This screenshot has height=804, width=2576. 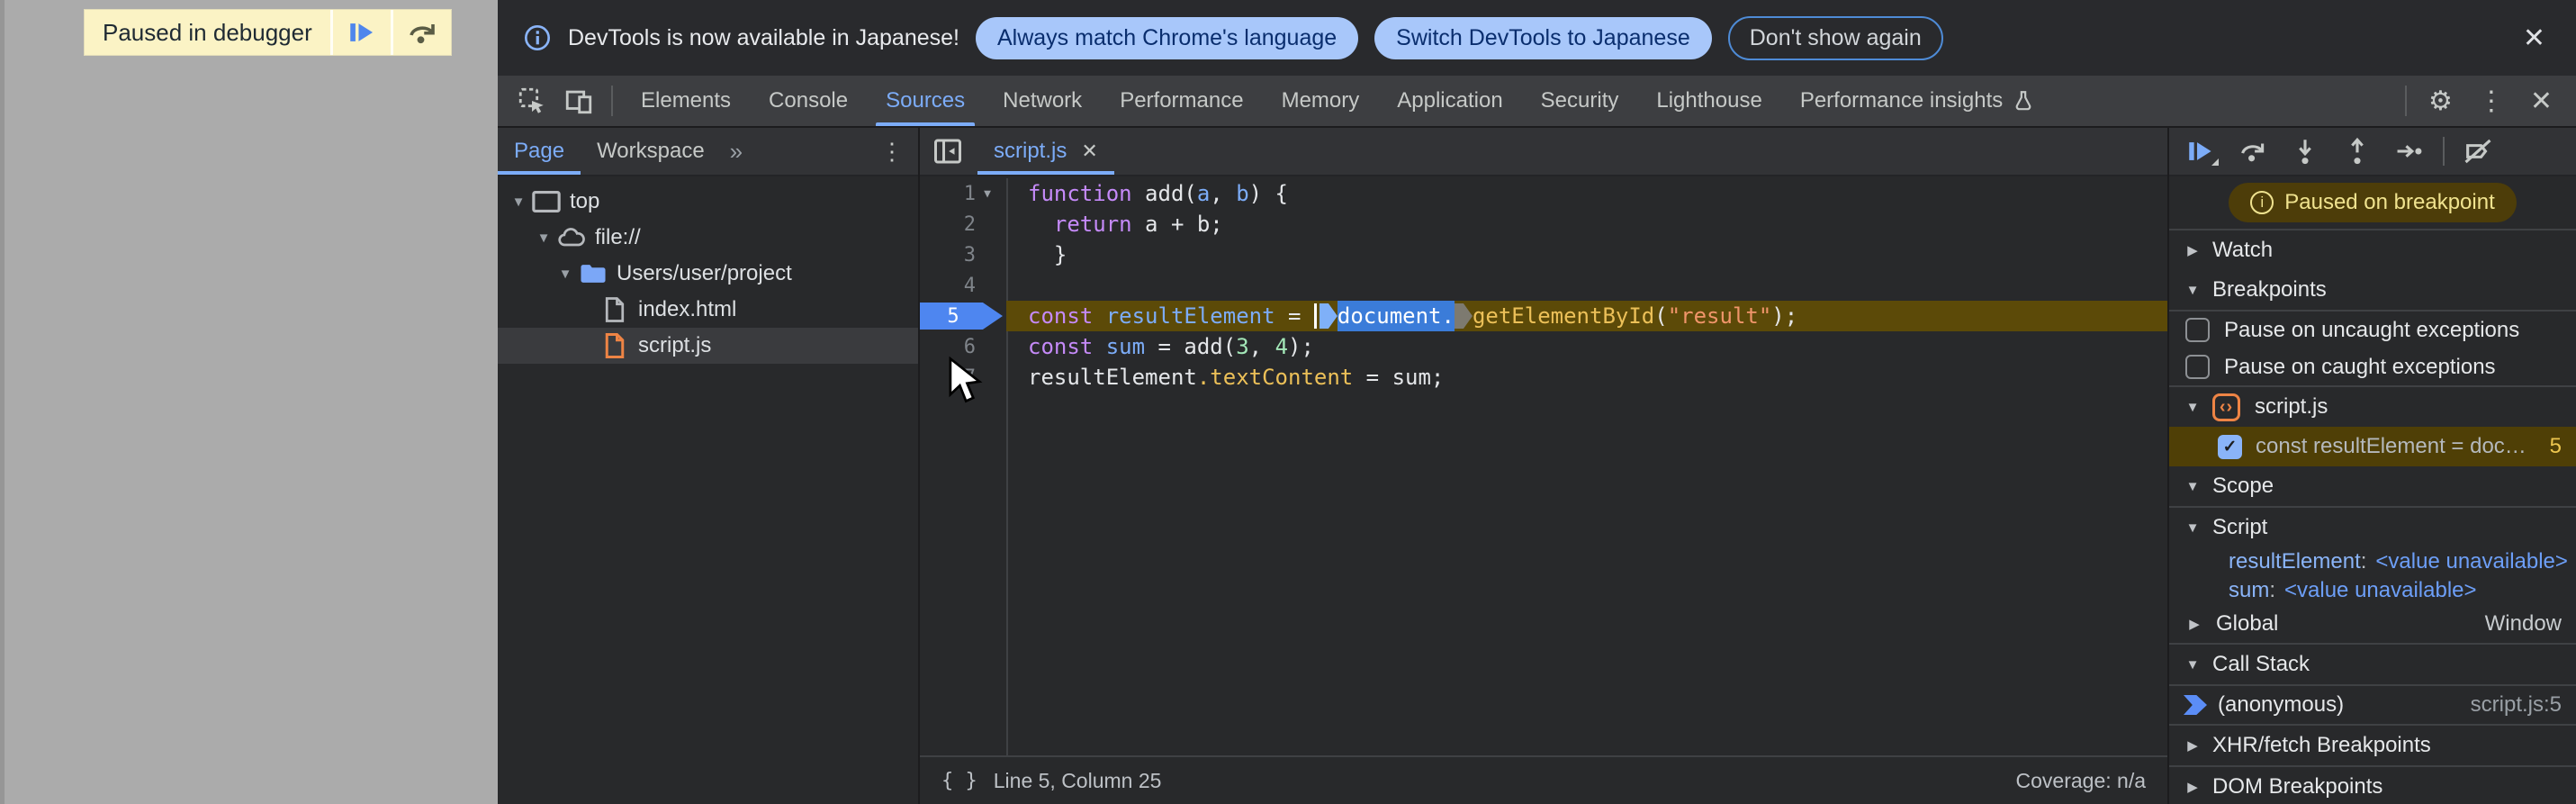 What do you see at coordinates (1543, 37) in the screenshot?
I see `switch-devtools-japanese-button: Switch DevTools to Japanese` at bounding box center [1543, 37].